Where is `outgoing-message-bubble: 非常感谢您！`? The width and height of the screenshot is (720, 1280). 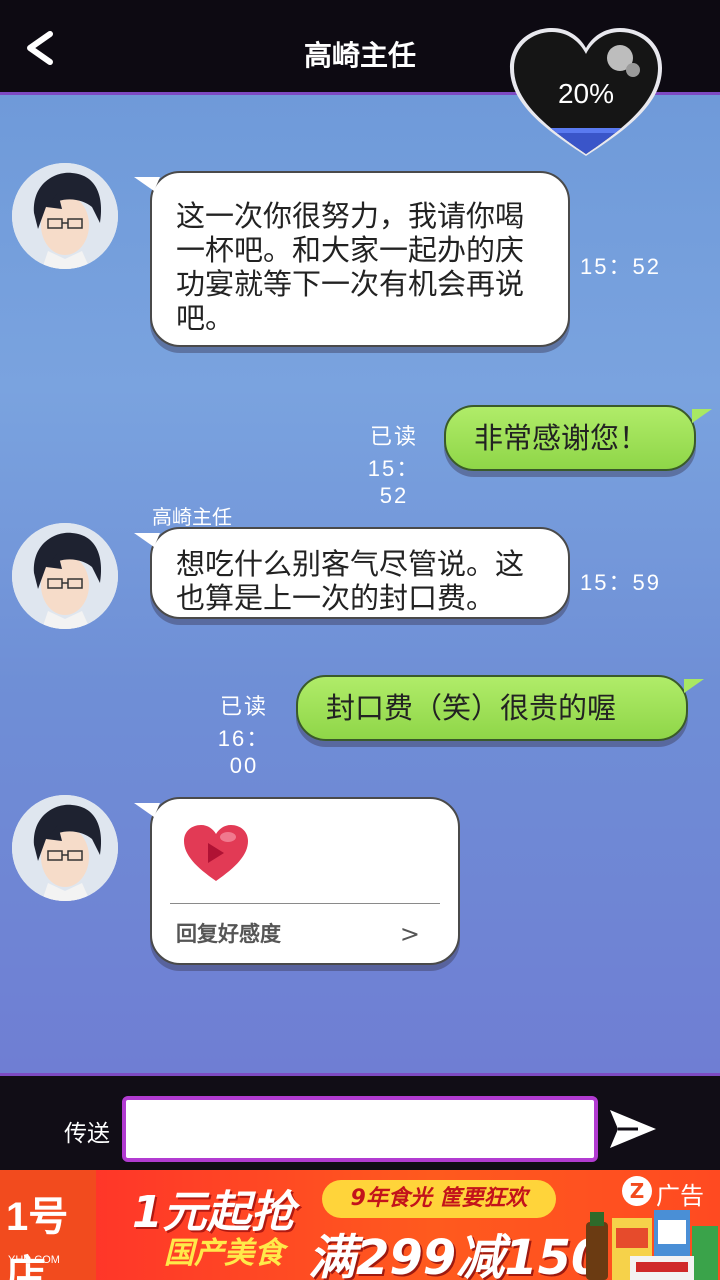
outgoing-message-bubble: 非常感谢您！ is located at coordinates (578, 438).